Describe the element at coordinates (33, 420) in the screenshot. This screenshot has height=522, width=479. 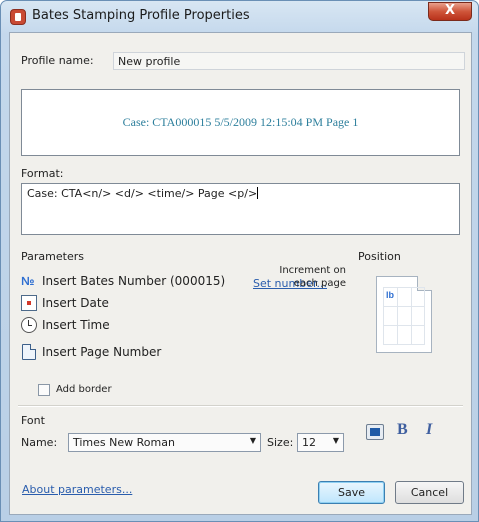
I see `font-heading: Font` at that location.